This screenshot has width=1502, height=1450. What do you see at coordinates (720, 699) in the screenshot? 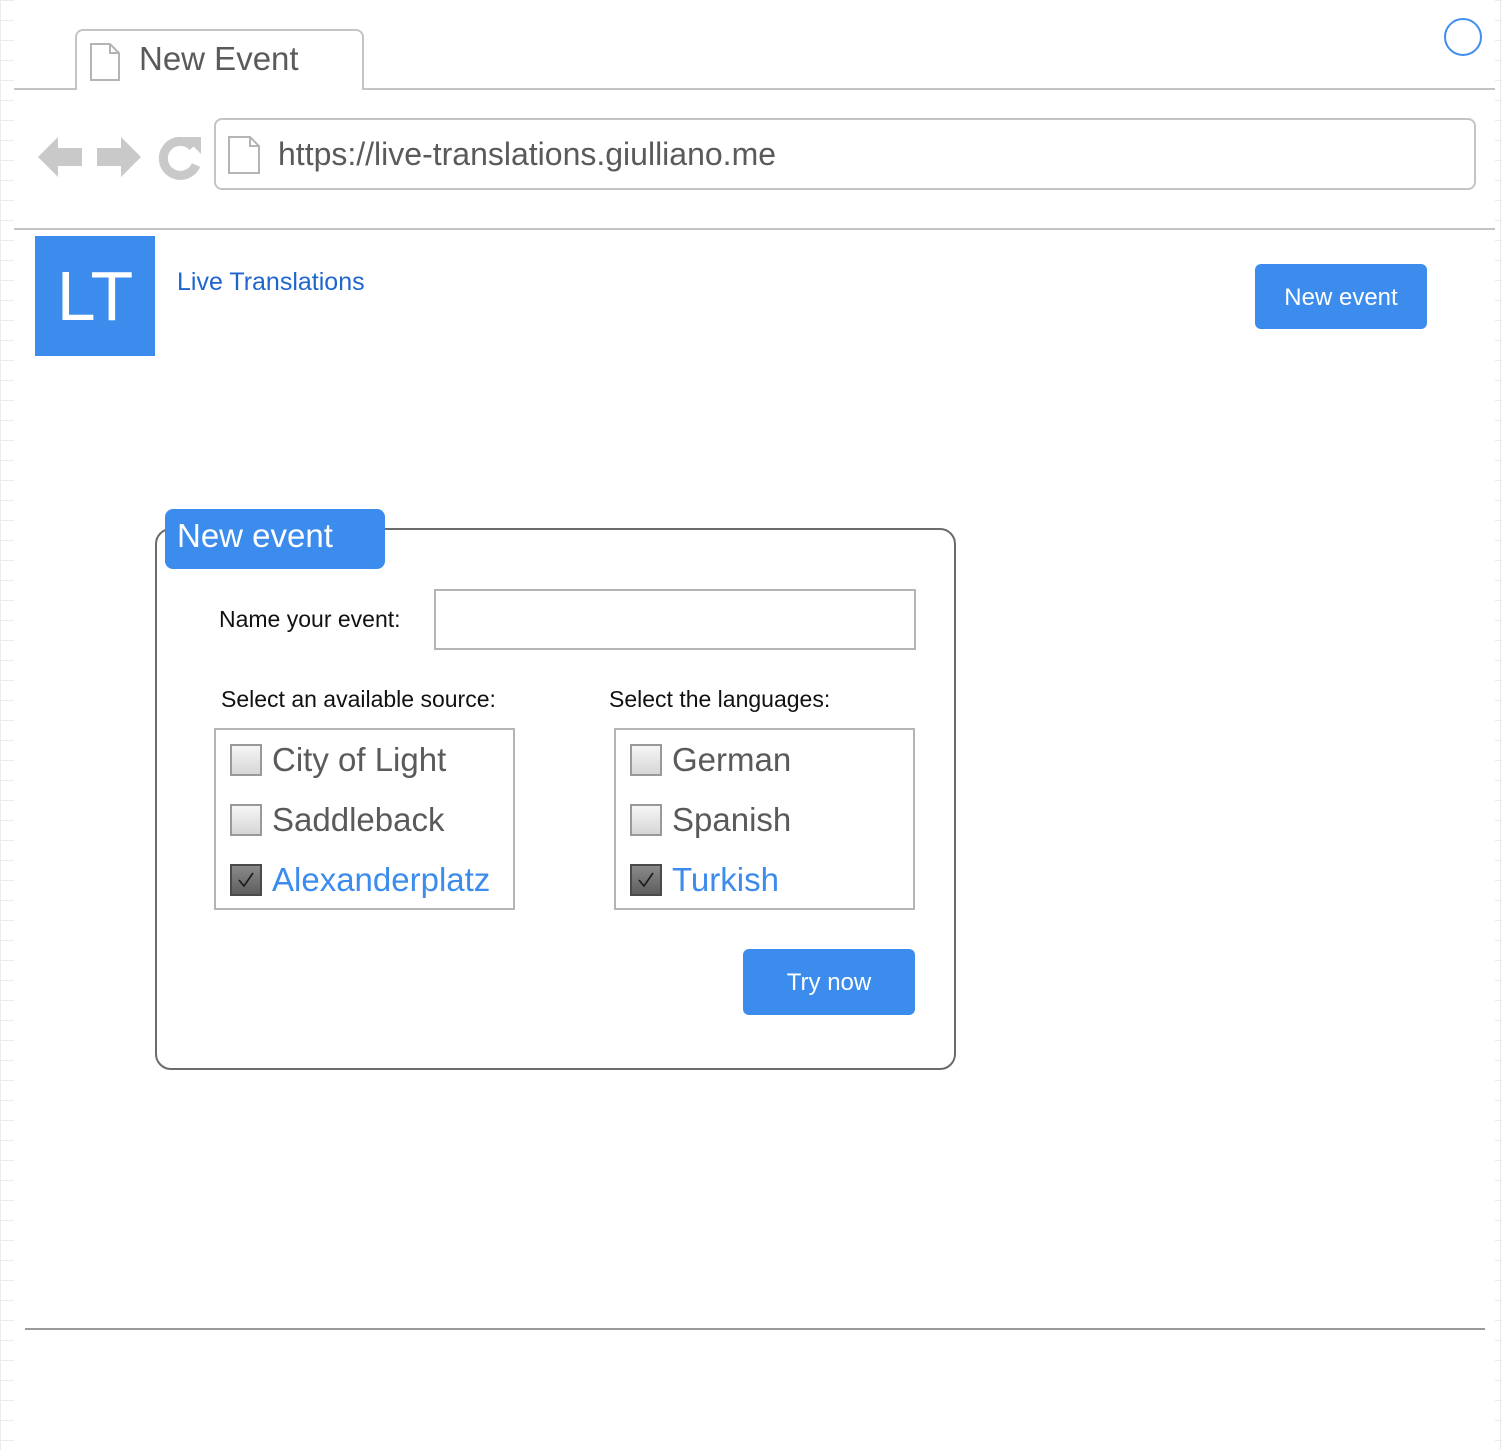
I see `languages-label: Select the languages:` at bounding box center [720, 699].